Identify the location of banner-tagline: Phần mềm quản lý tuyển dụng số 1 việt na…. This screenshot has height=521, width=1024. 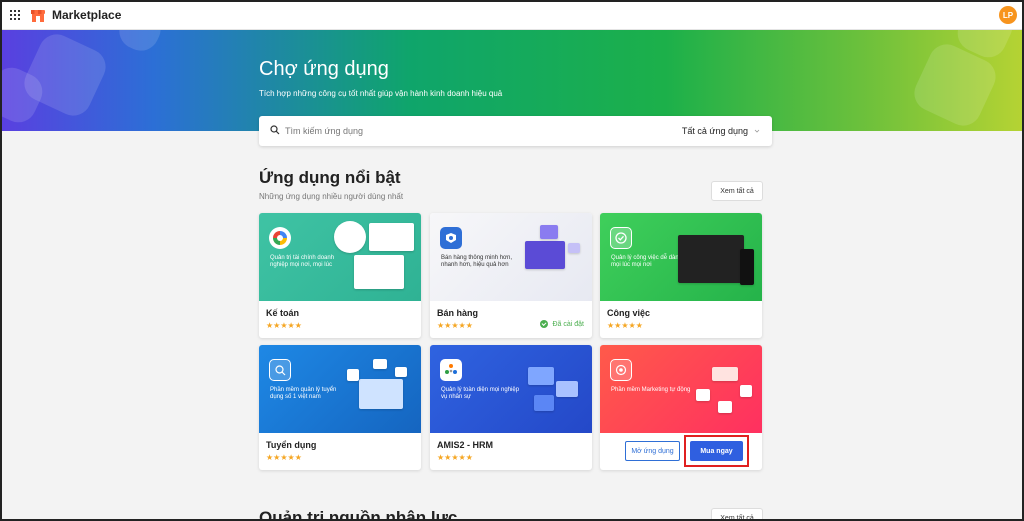
(303, 393).